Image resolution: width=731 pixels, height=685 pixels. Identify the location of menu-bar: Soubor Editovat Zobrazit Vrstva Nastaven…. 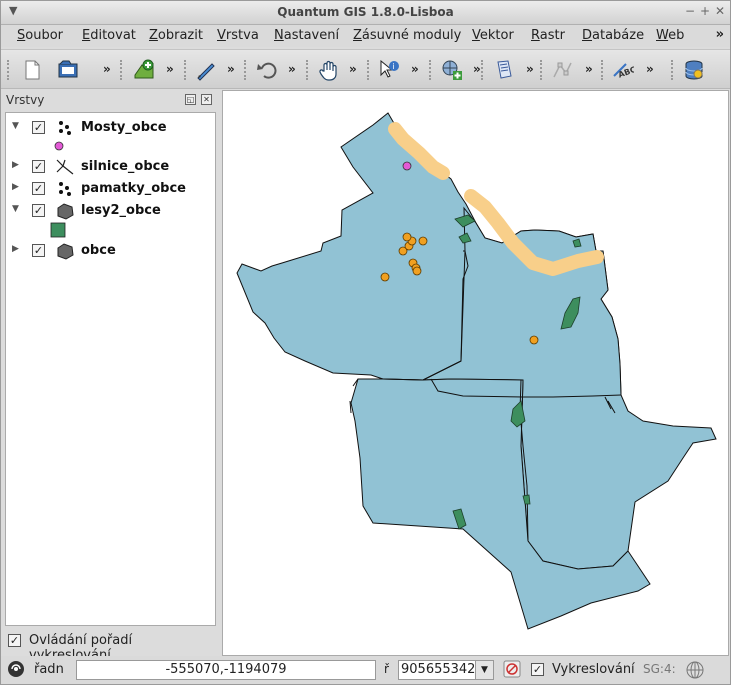
(365, 36).